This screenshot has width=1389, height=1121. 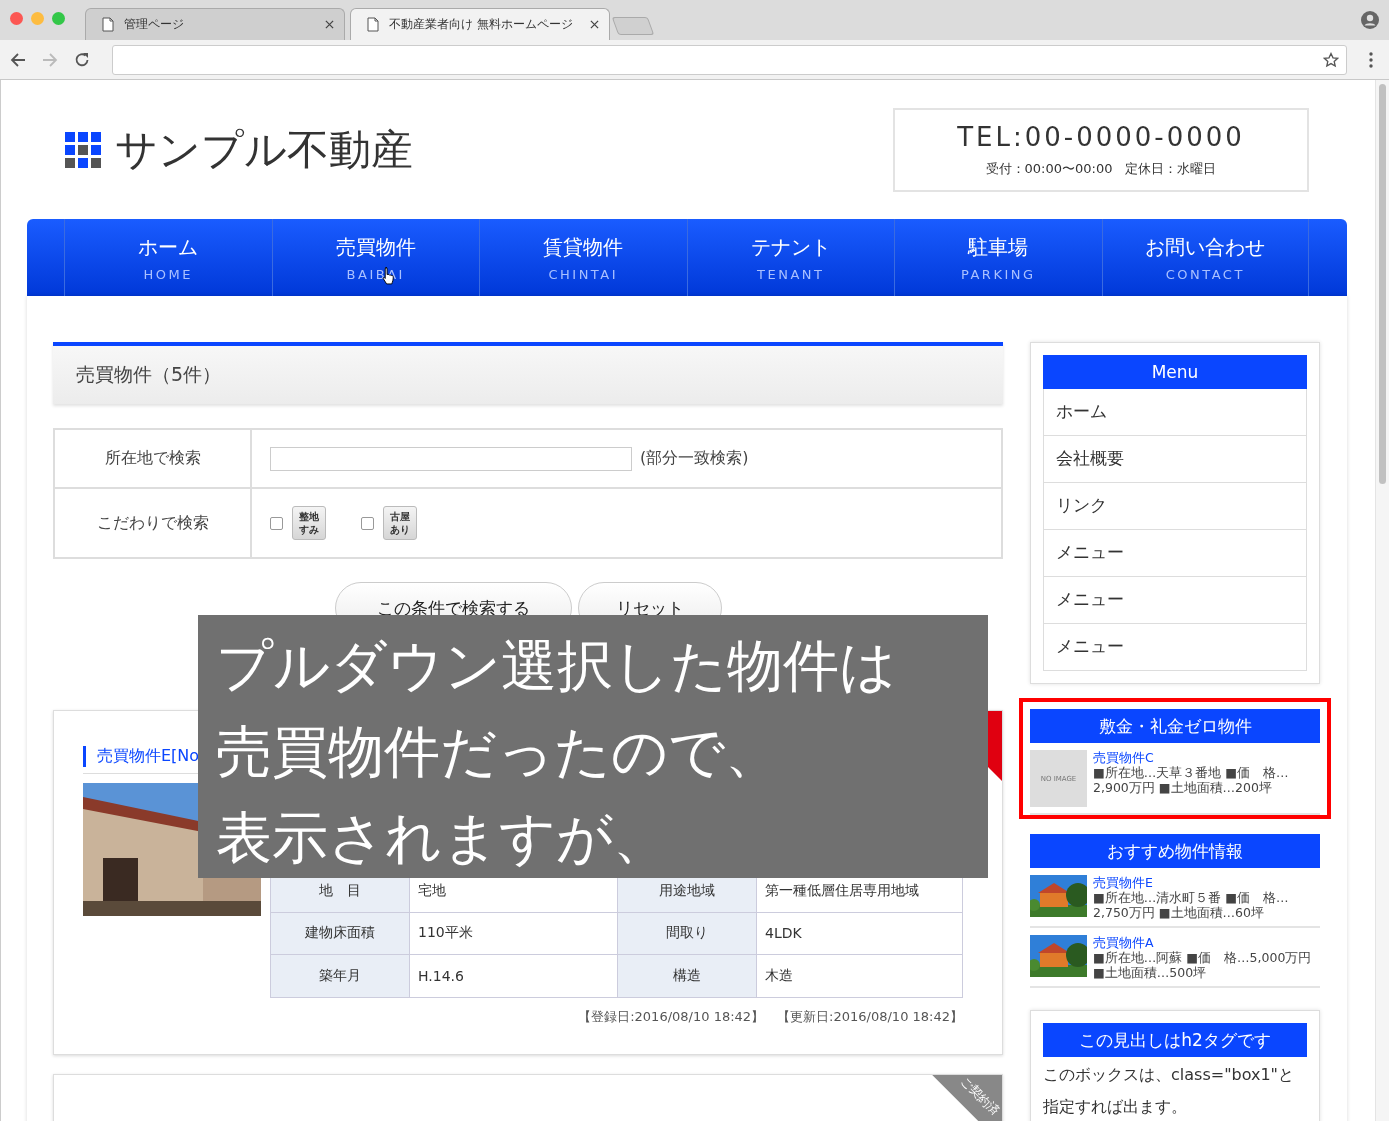 I want to click on reload-icon, so click(x=82, y=59).